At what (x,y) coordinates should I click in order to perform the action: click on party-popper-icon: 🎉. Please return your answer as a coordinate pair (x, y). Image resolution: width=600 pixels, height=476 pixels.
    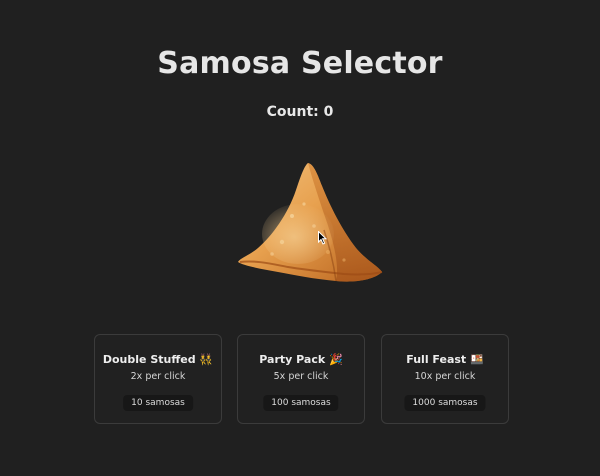
    Looking at the image, I should click on (336, 359).